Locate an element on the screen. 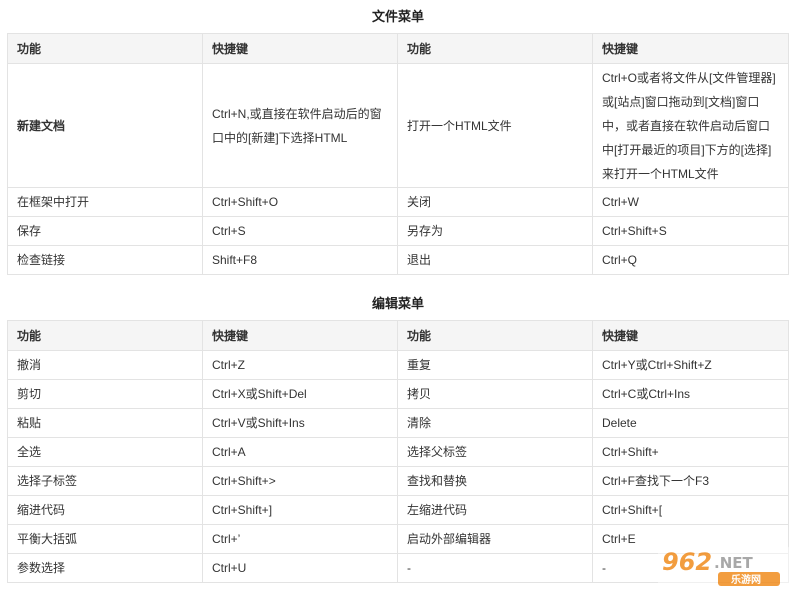 The image size is (796, 593). function-cell: 打开一个HTML文件 is located at coordinates (495, 125).